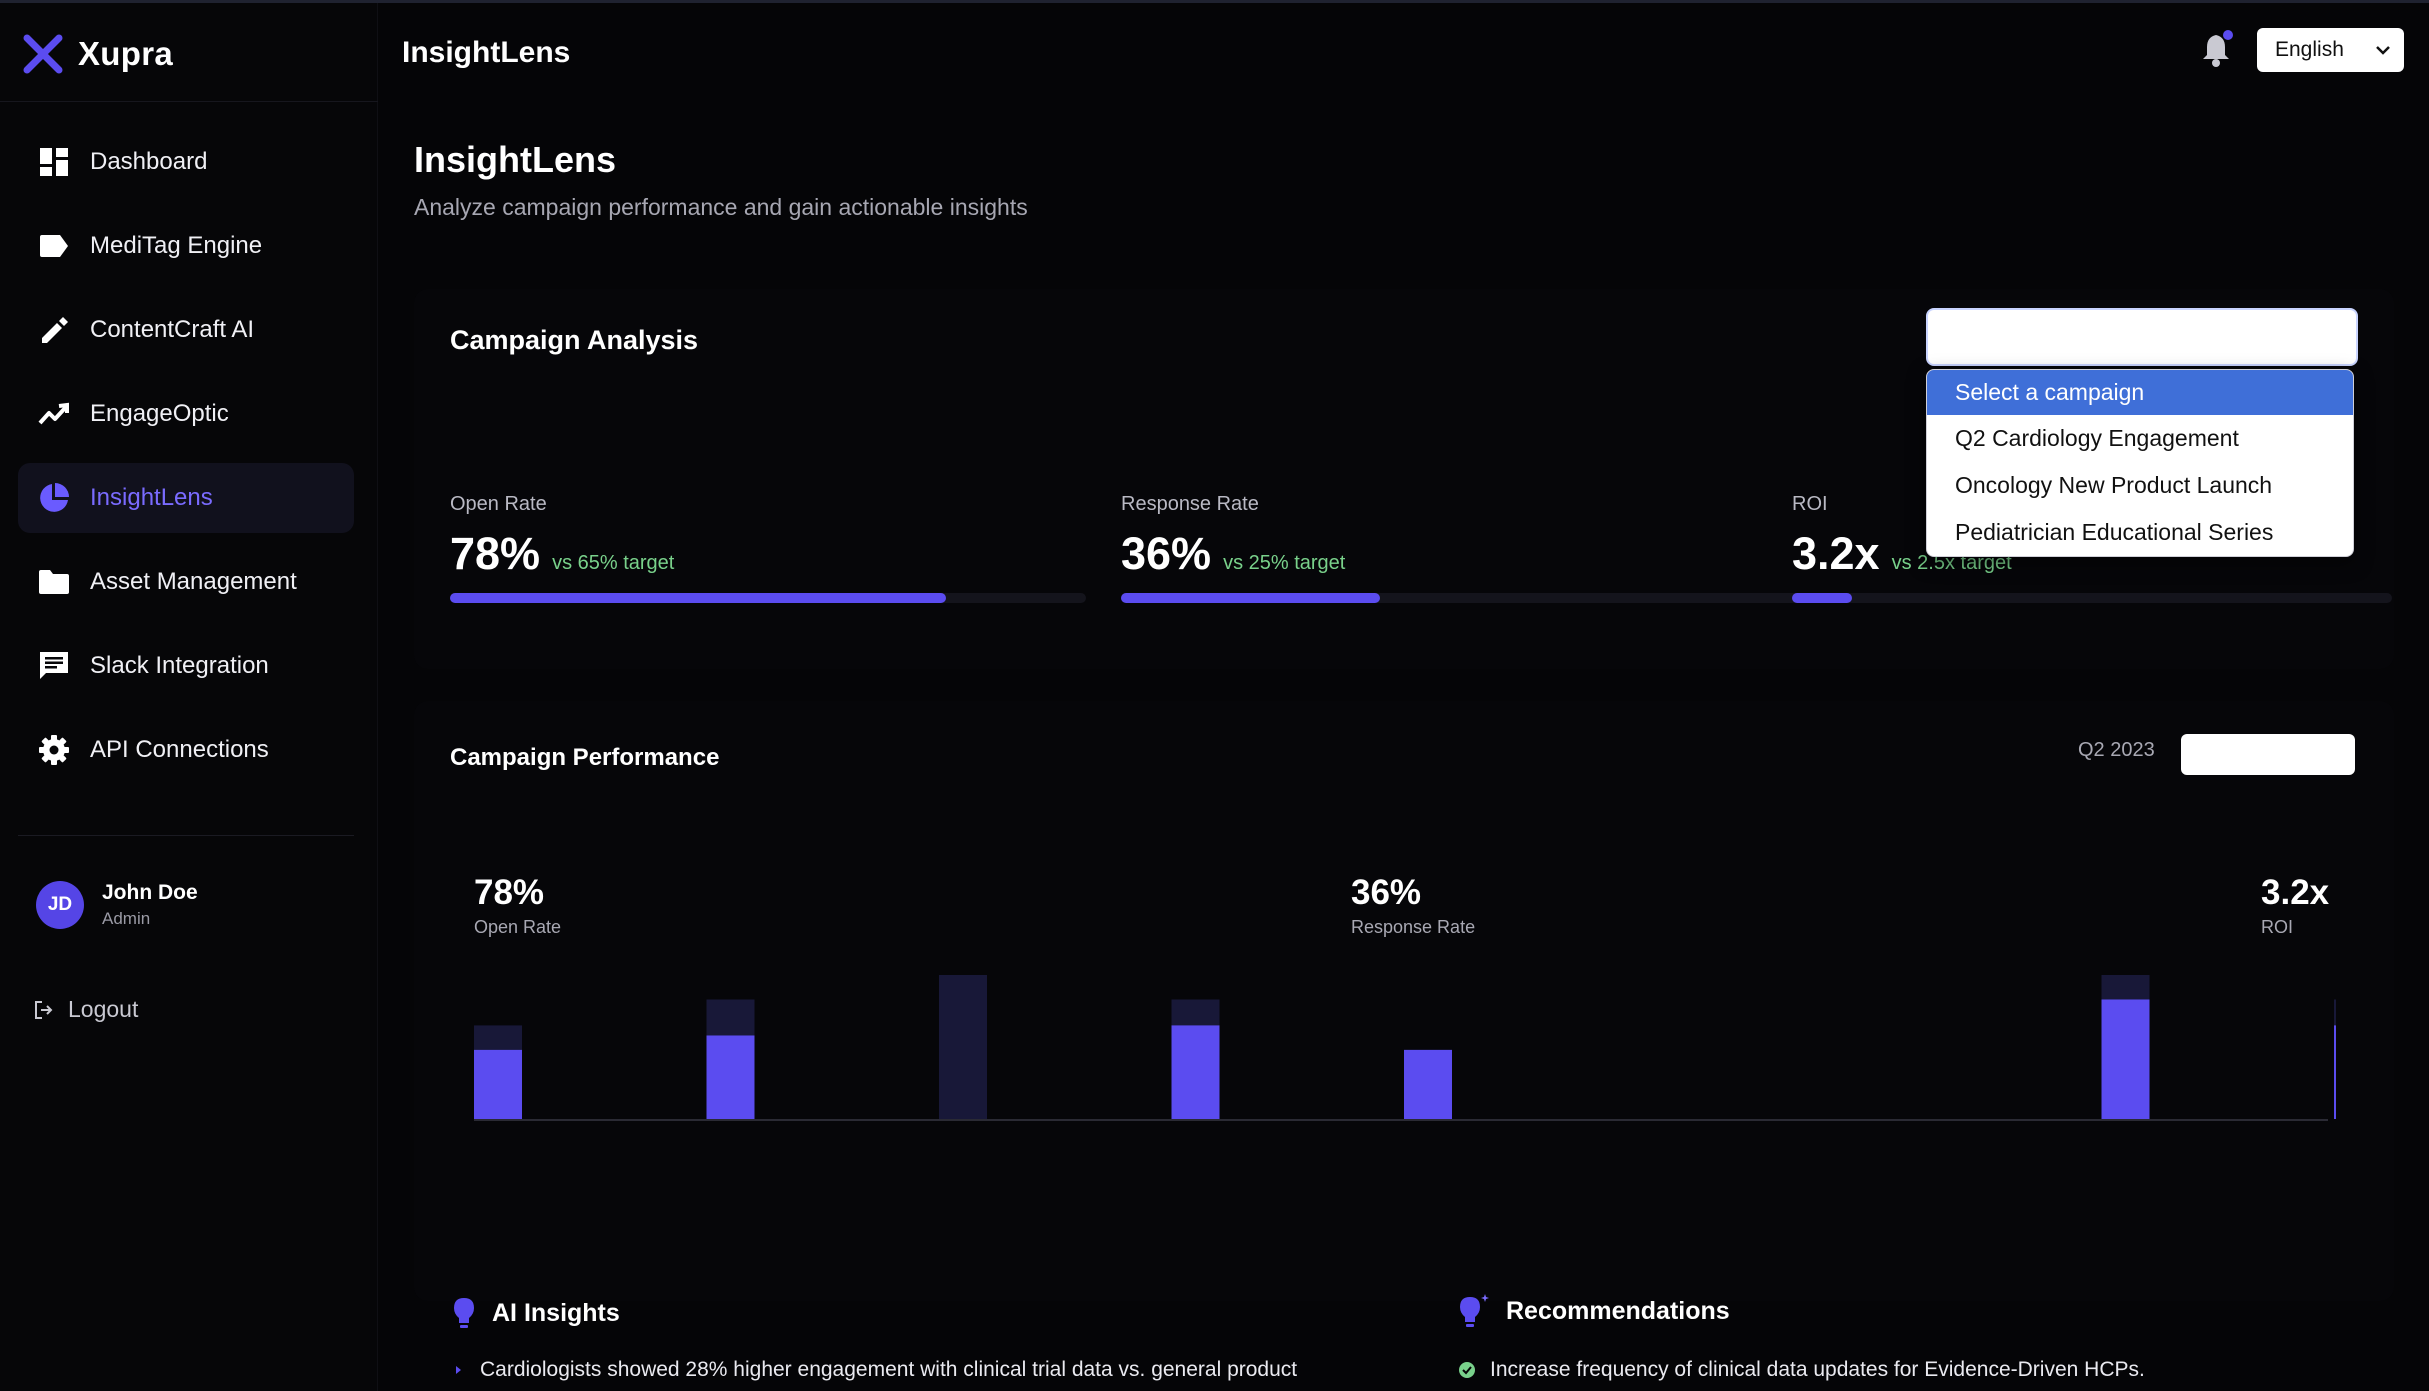 The image size is (2429, 1391). What do you see at coordinates (1481, 548) in the screenshot?
I see `metric-response-rate: Response Rate 36% vs 25% target` at bounding box center [1481, 548].